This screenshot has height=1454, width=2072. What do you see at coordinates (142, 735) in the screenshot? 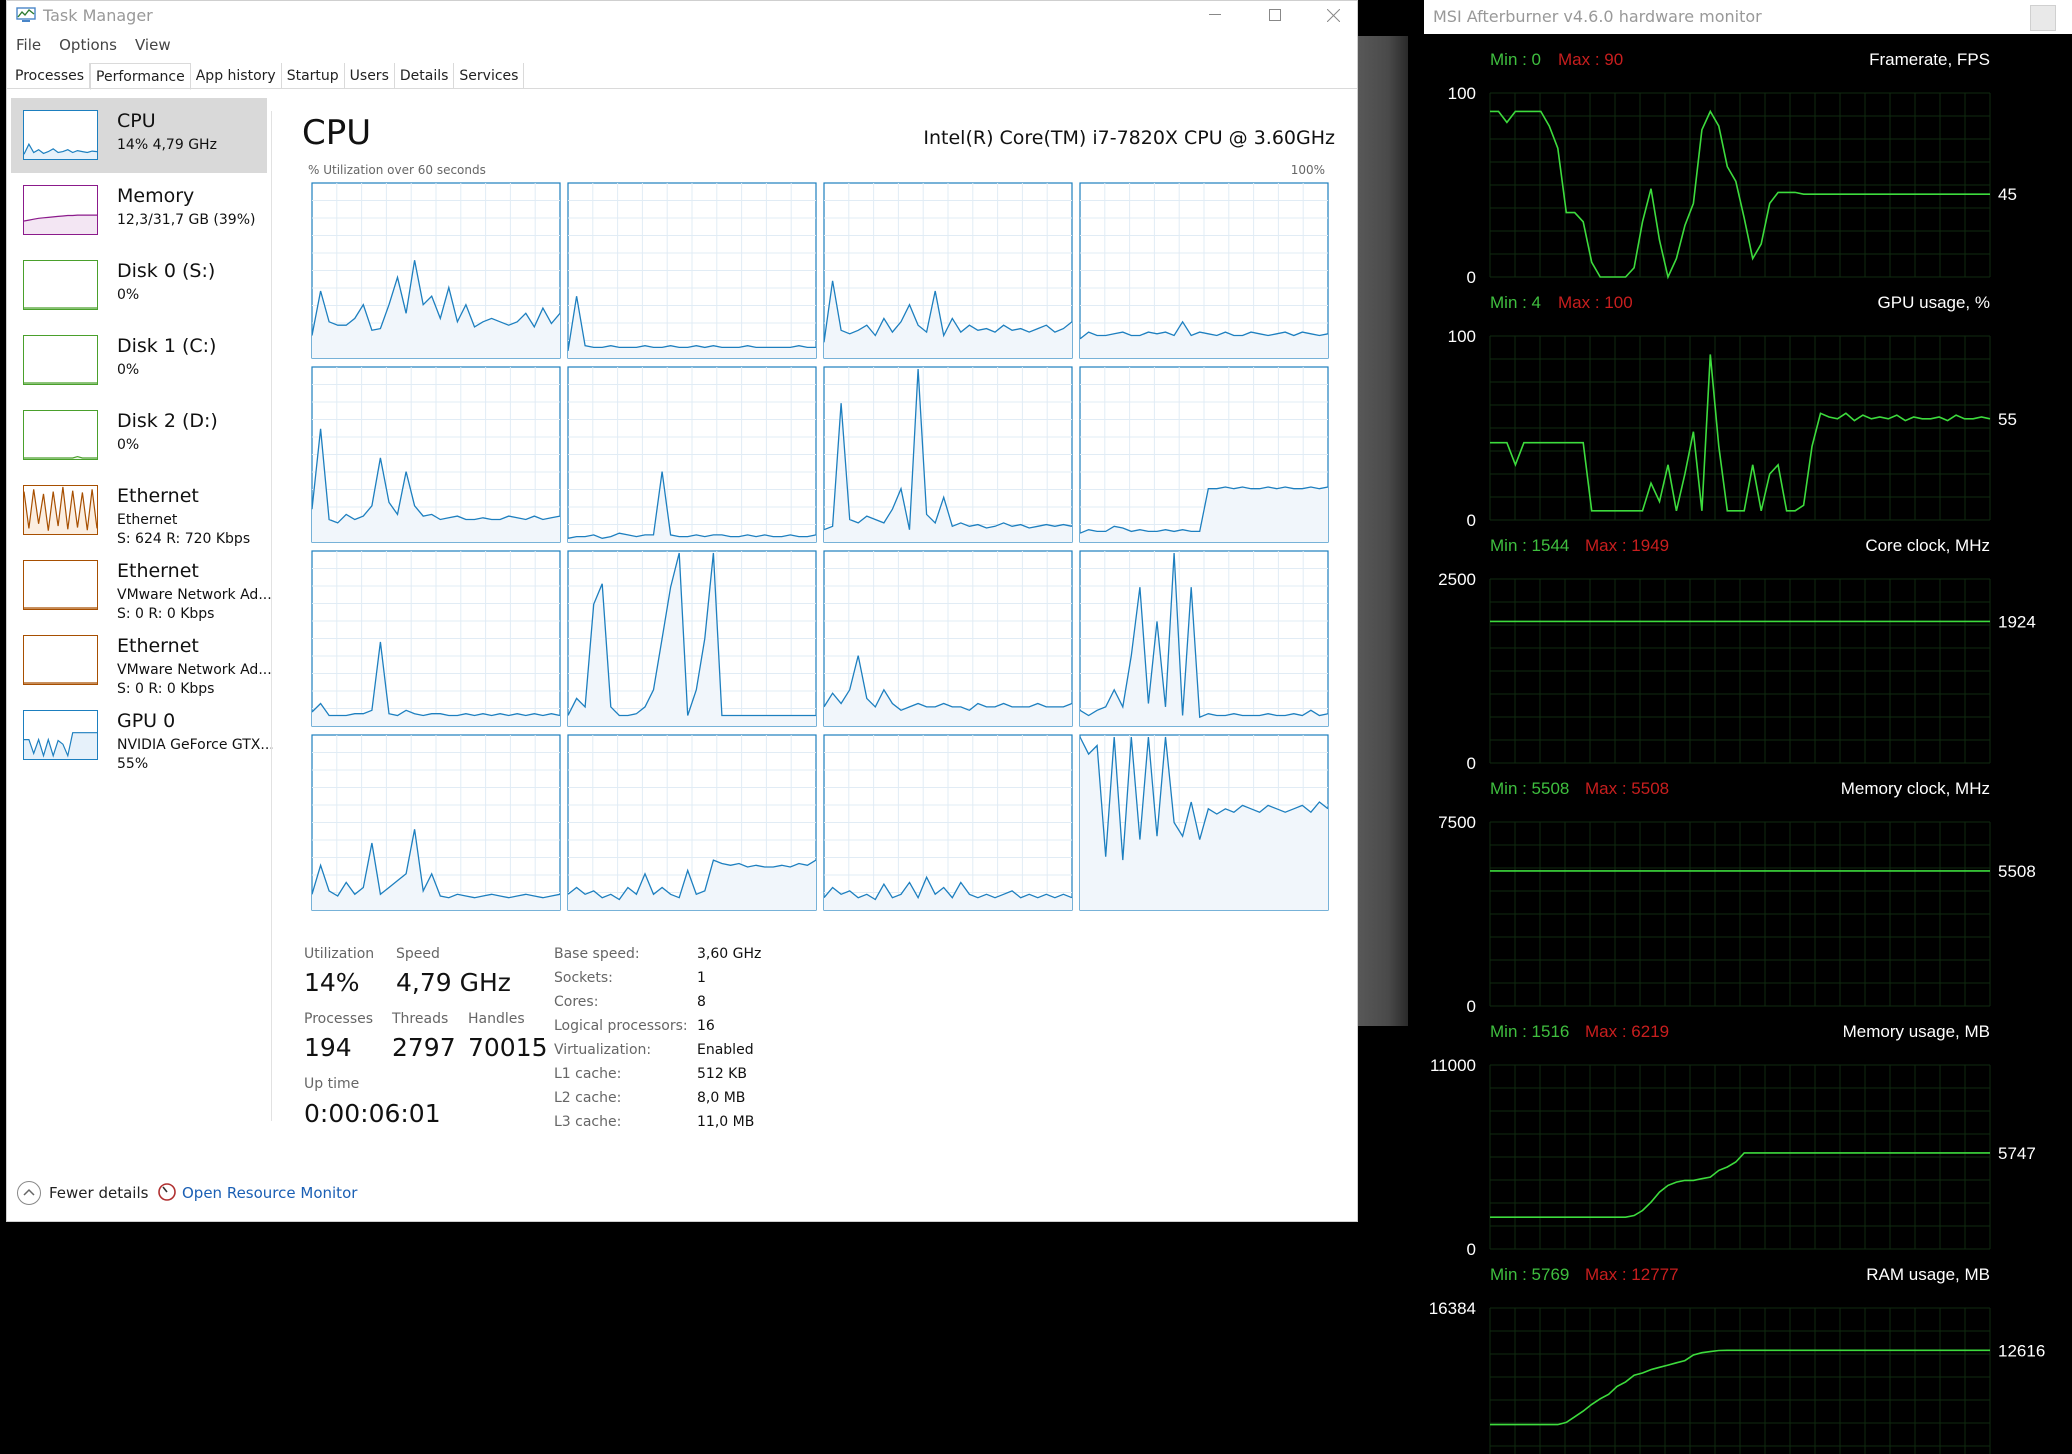
I see `sidebar-item-gpu-0: GPU 0 NVIDIA GeForce GTX... 55%` at bounding box center [142, 735].